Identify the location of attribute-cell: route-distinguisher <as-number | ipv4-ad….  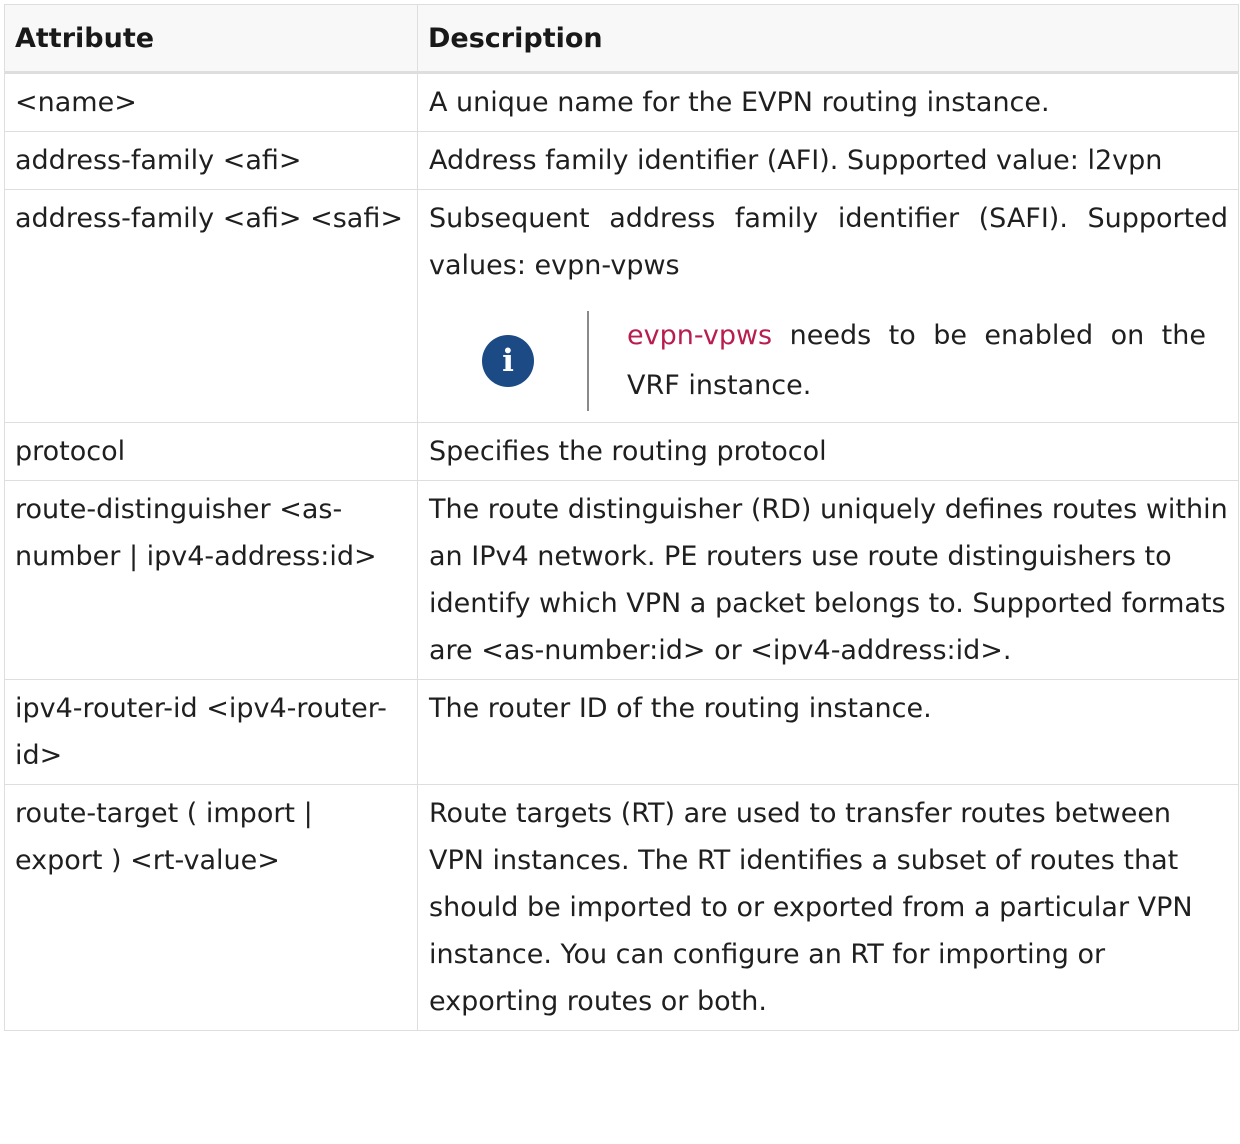
(211, 580).